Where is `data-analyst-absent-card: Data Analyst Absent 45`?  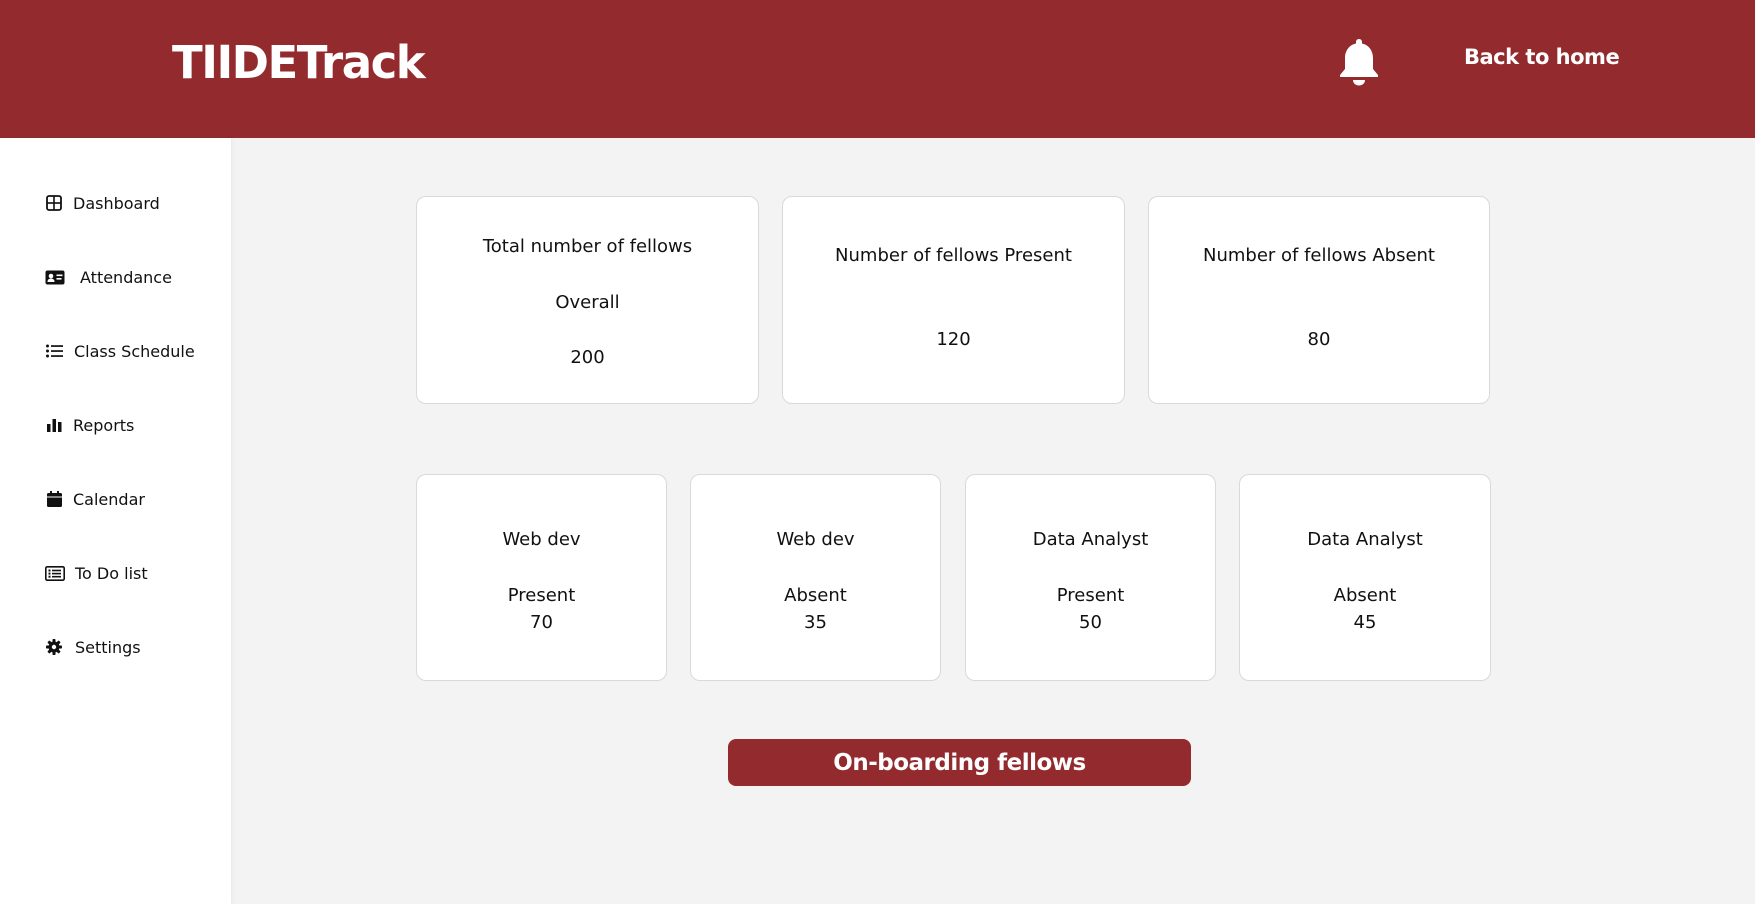
data-analyst-absent-card: Data Analyst Absent 45 is located at coordinates (1365, 577).